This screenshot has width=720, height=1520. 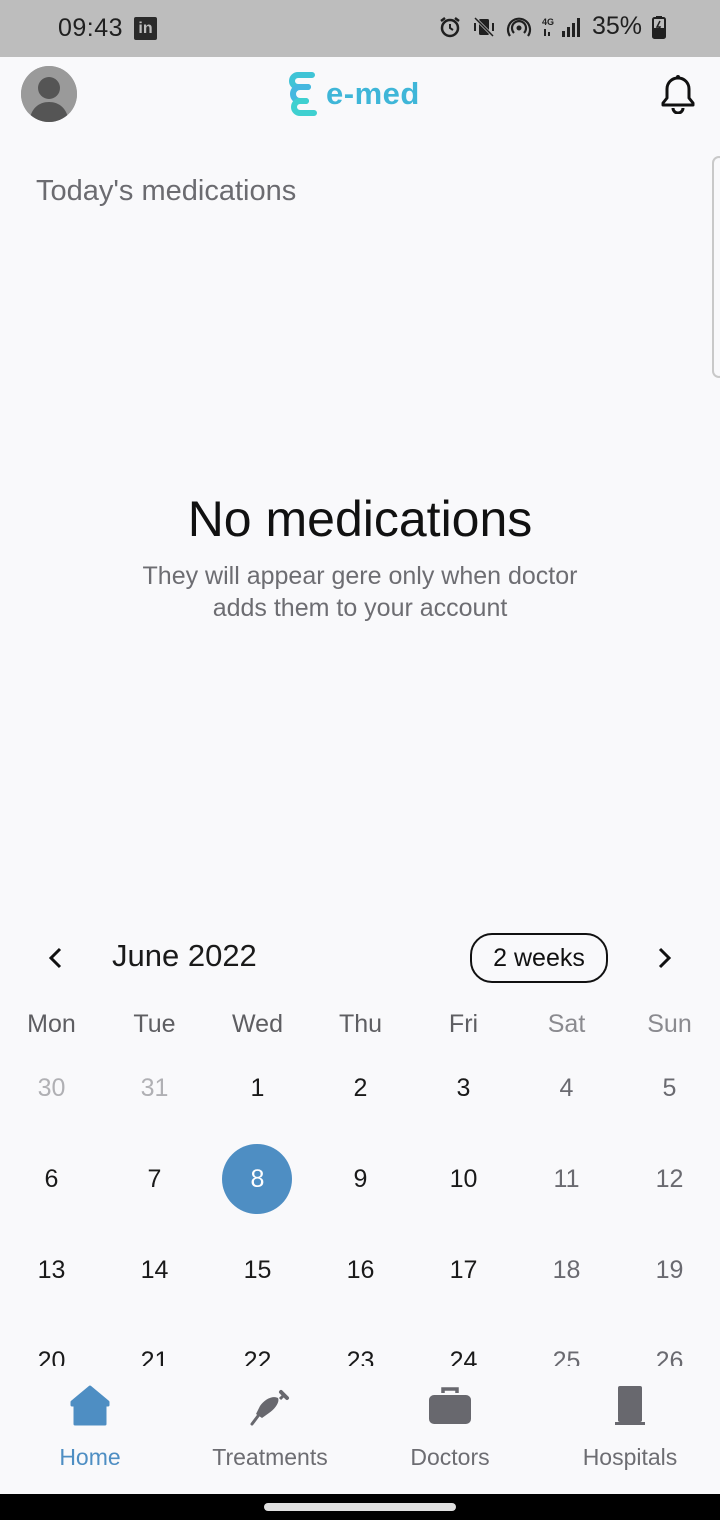 What do you see at coordinates (561, 27) in the screenshot?
I see `signal-icon: 4G` at bounding box center [561, 27].